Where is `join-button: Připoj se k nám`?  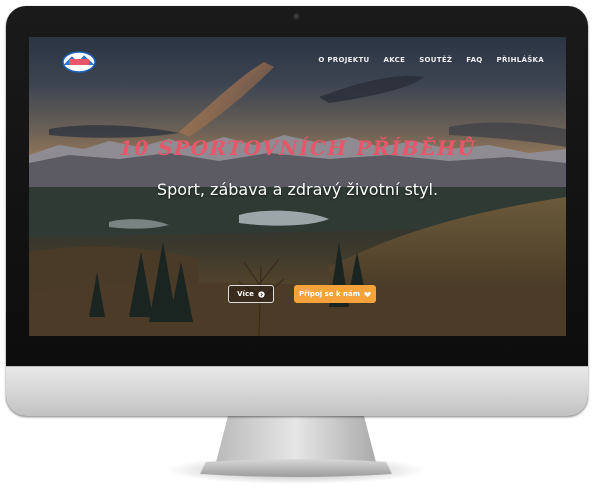 join-button: Připoj se k nám is located at coordinates (335, 294).